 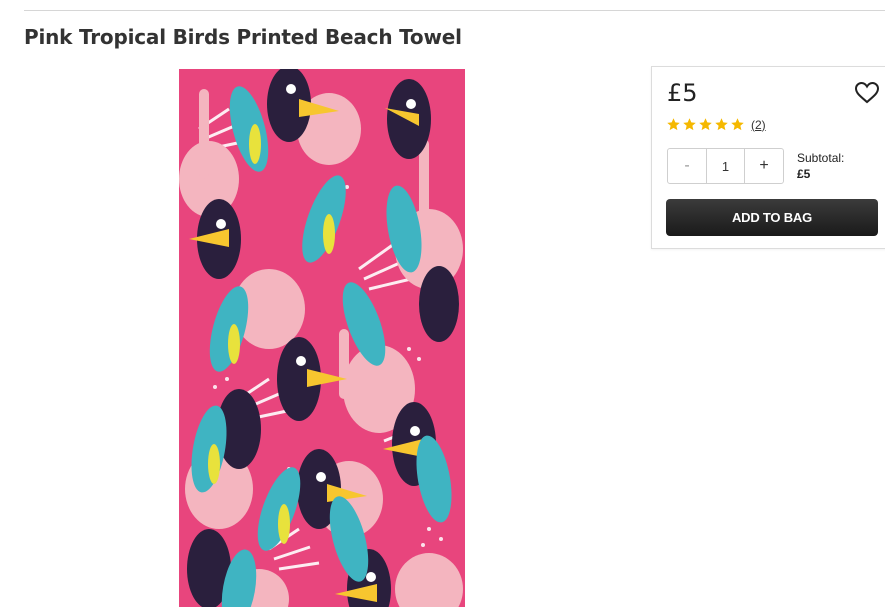 I want to click on add-to-bag-button: ADD TO BAG, so click(x=772, y=217).